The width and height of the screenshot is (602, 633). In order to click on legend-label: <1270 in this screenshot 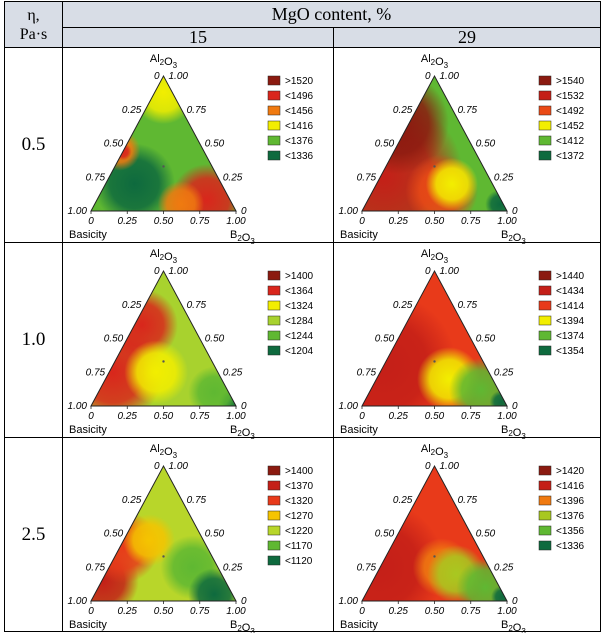, I will do `click(299, 516)`.